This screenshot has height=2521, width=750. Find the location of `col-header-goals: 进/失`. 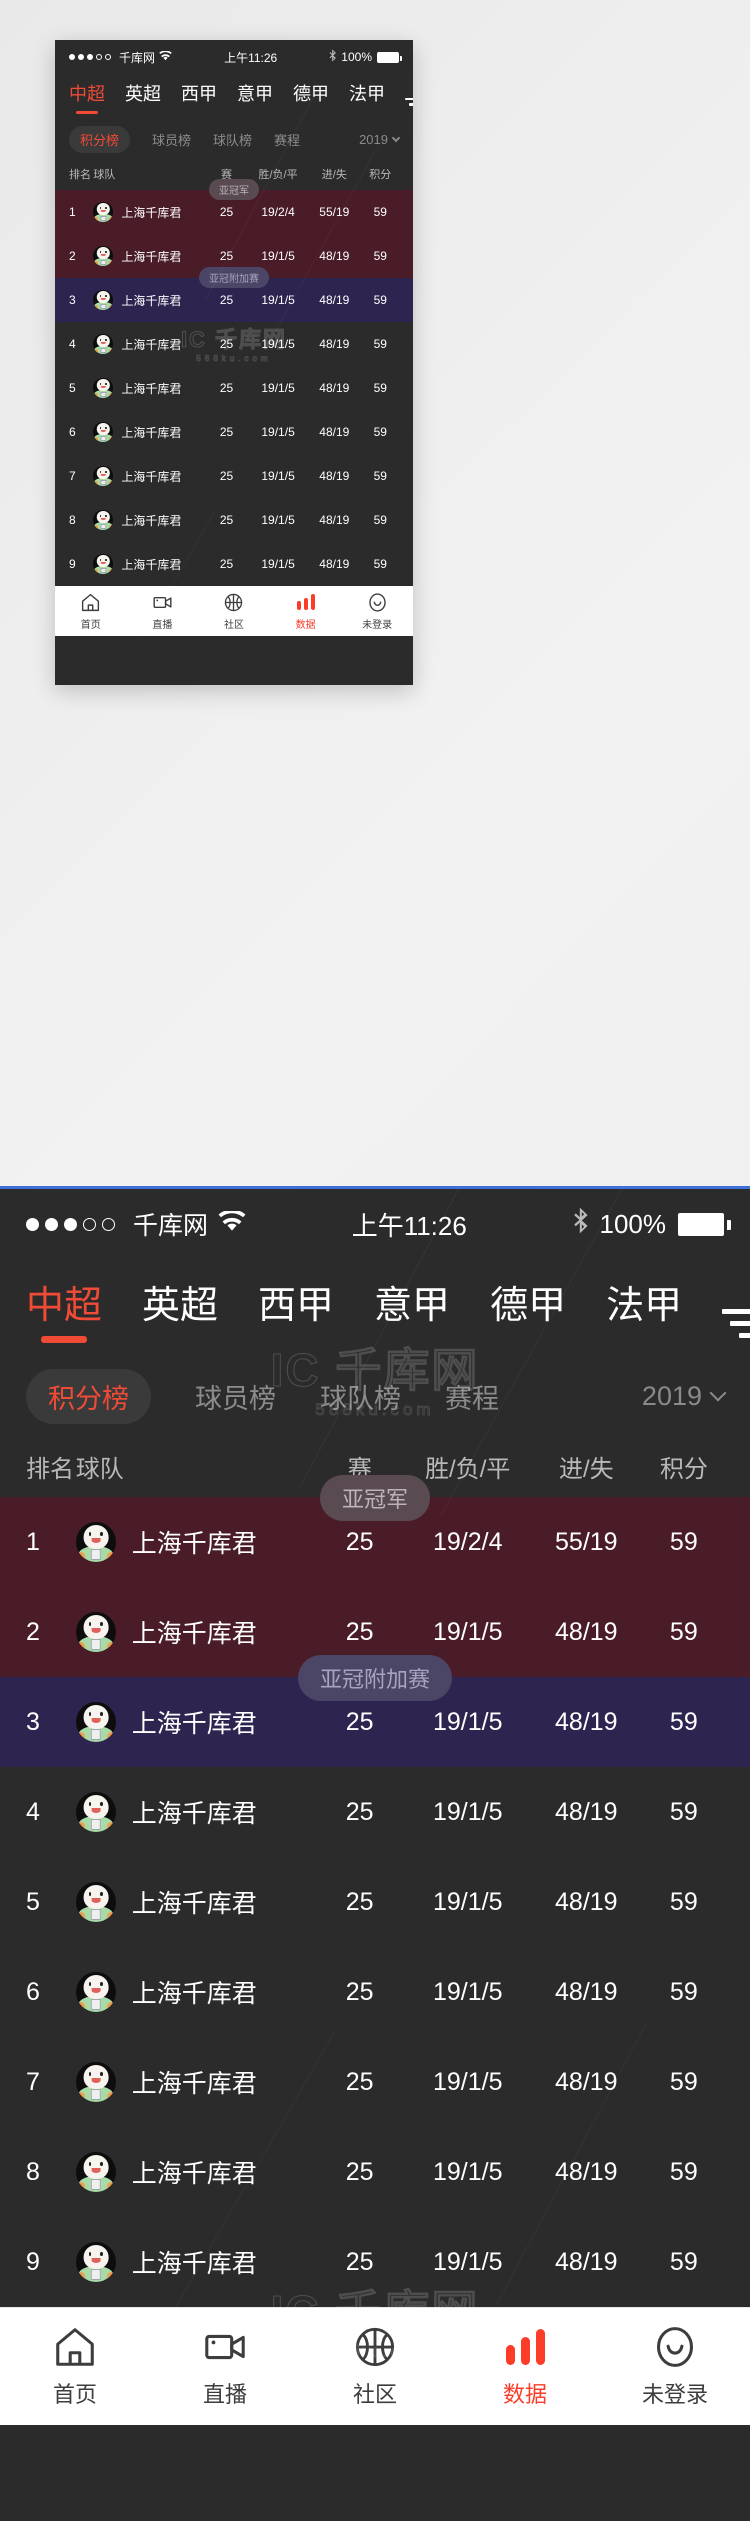

col-header-goals: 进/失 is located at coordinates (334, 175).